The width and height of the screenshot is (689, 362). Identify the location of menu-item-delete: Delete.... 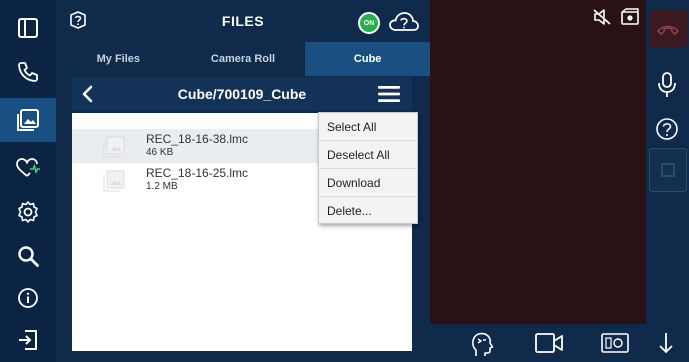
(368, 211).